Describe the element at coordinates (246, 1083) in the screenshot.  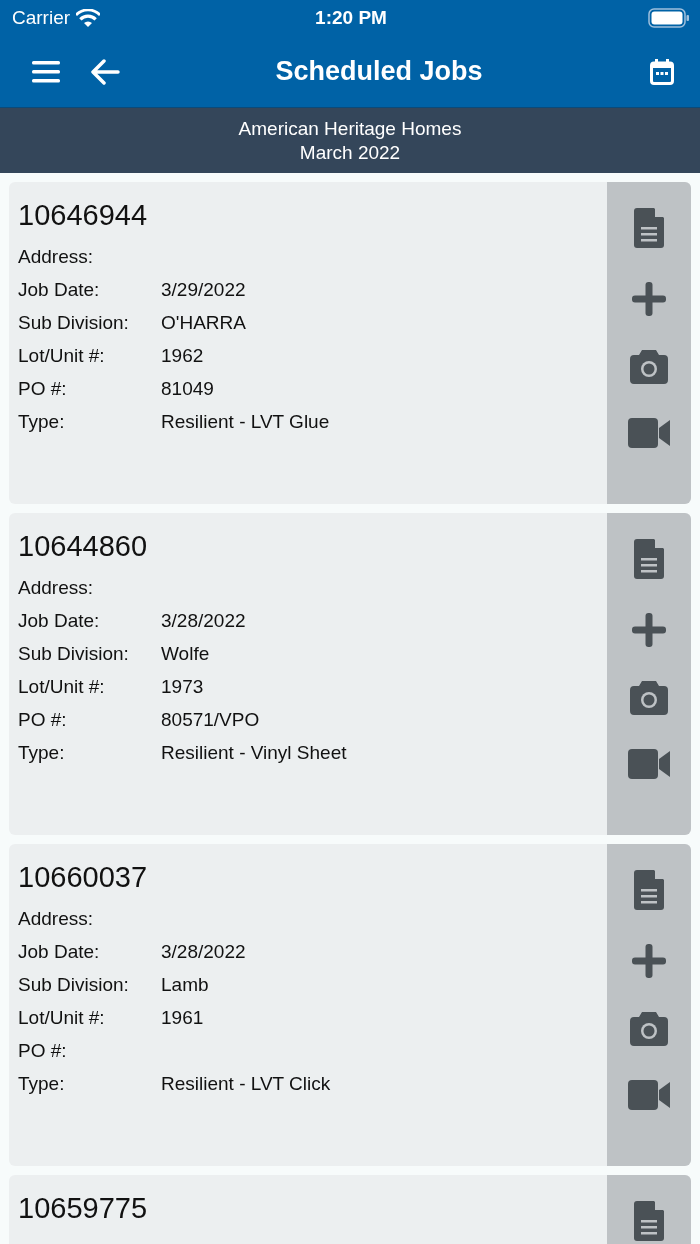
I see `field-value: Resilient - LVT Click` at that location.